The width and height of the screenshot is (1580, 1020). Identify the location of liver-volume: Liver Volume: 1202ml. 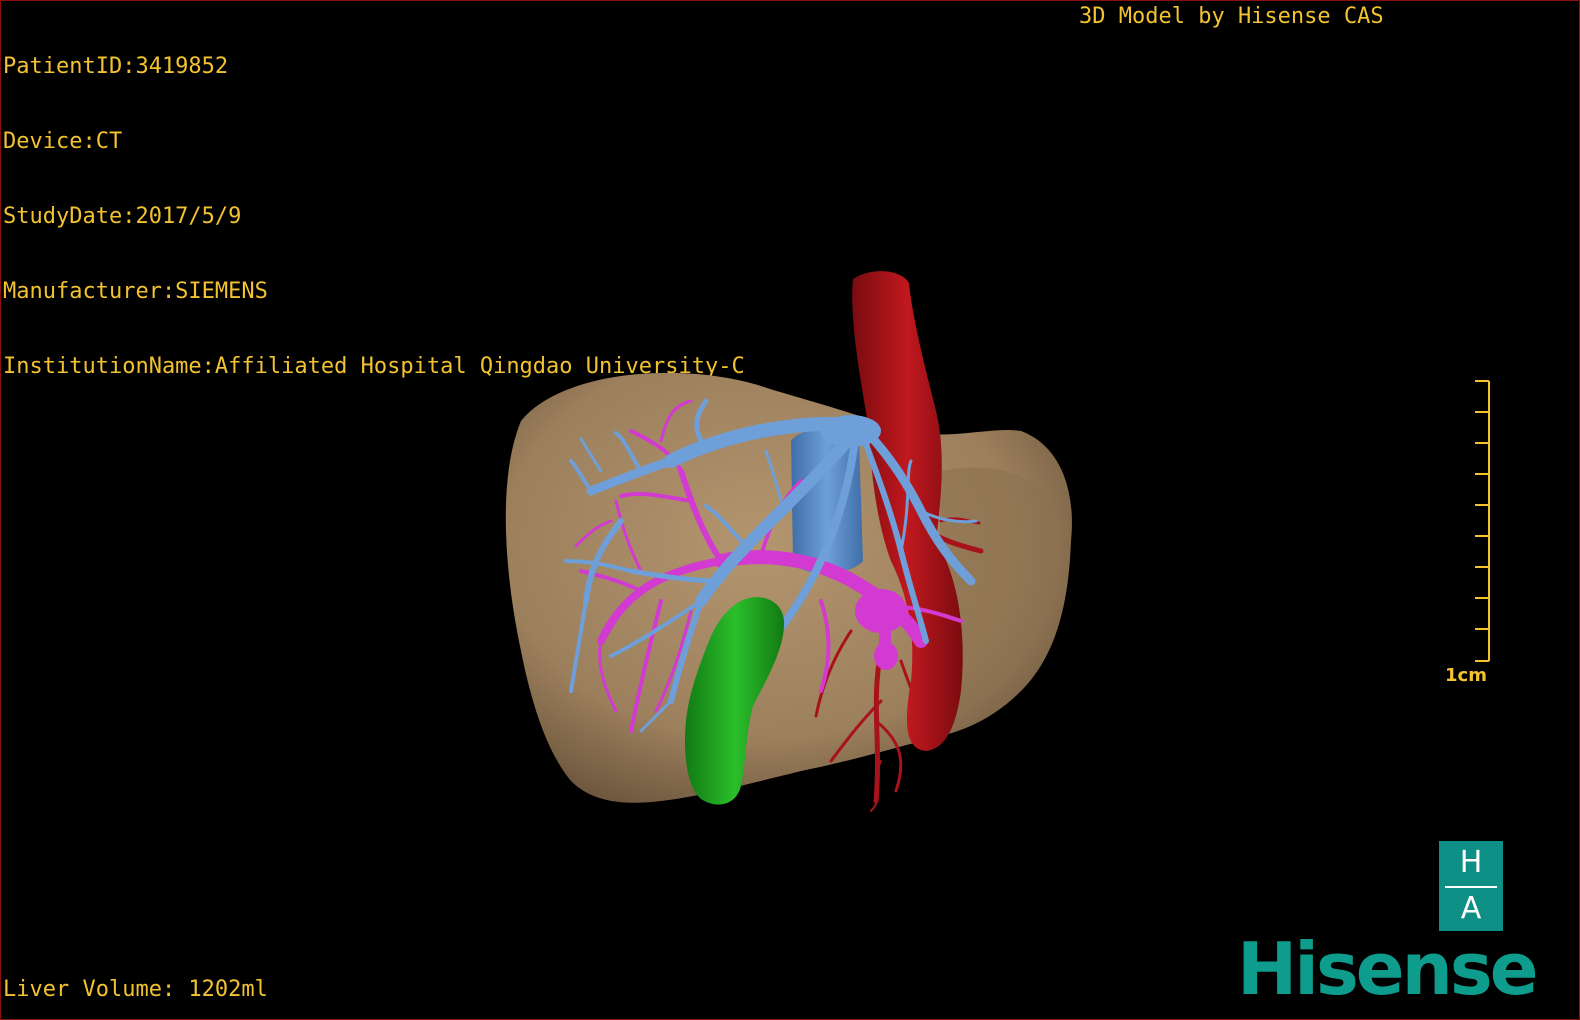
(135, 989).